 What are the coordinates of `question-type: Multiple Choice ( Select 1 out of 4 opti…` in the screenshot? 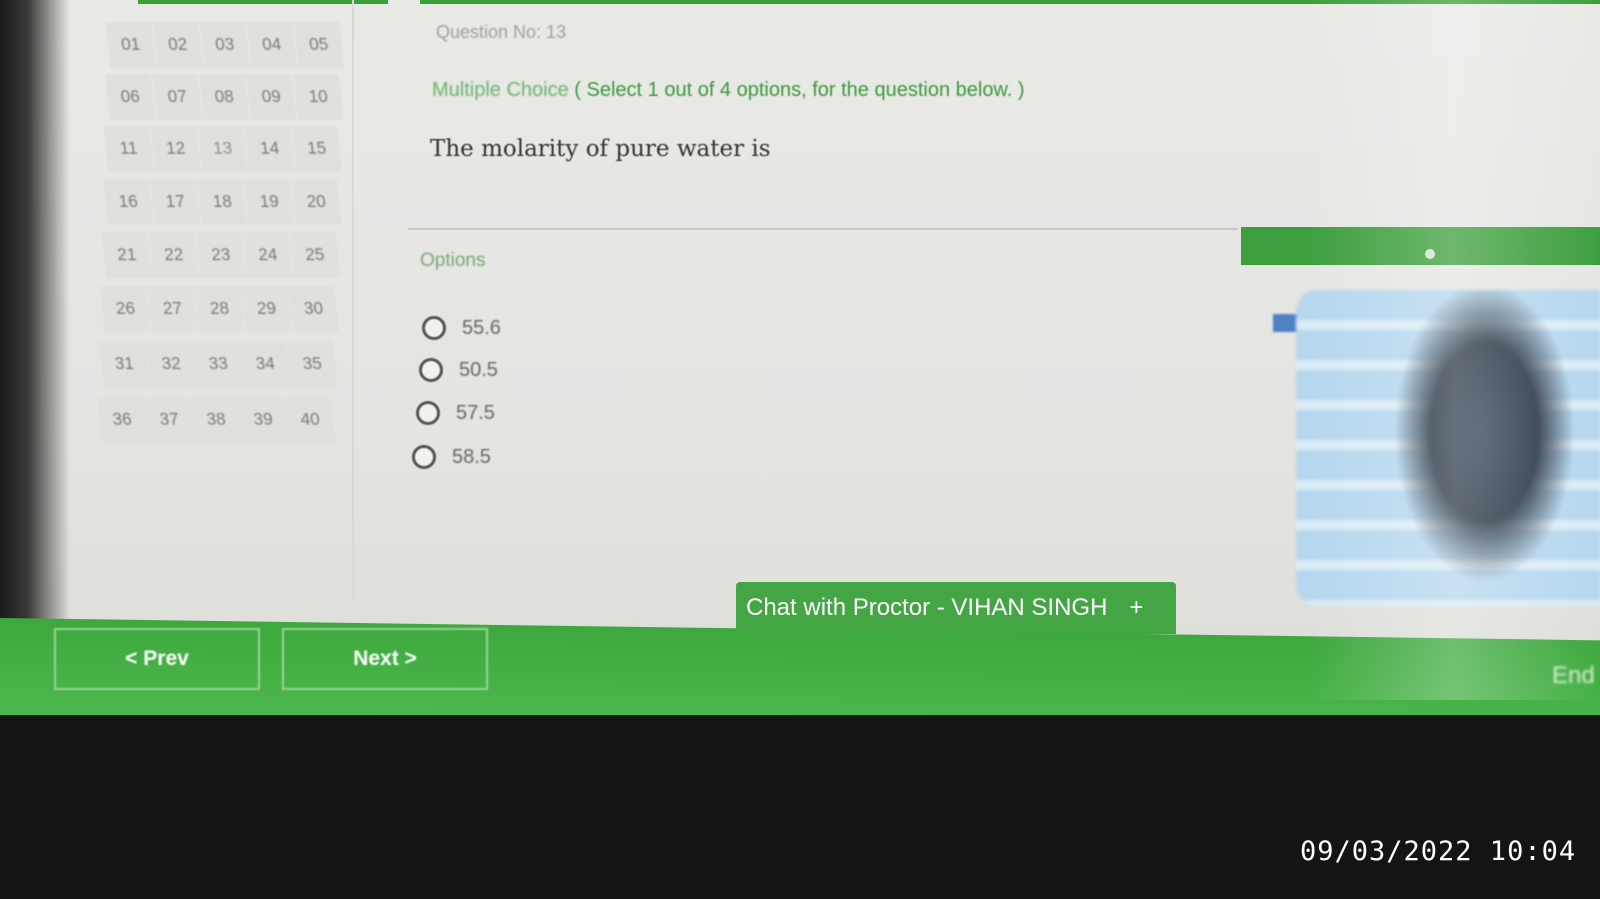 It's located at (728, 90).